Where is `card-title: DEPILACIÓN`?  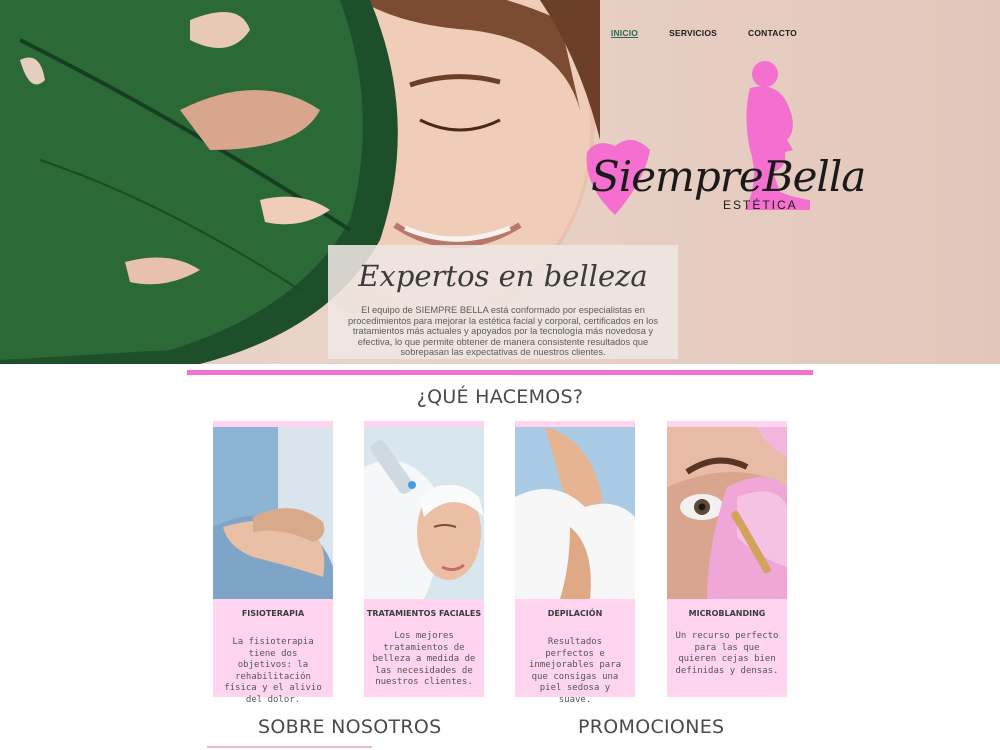
card-title: DEPILACIÓN is located at coordinates (575, 613).